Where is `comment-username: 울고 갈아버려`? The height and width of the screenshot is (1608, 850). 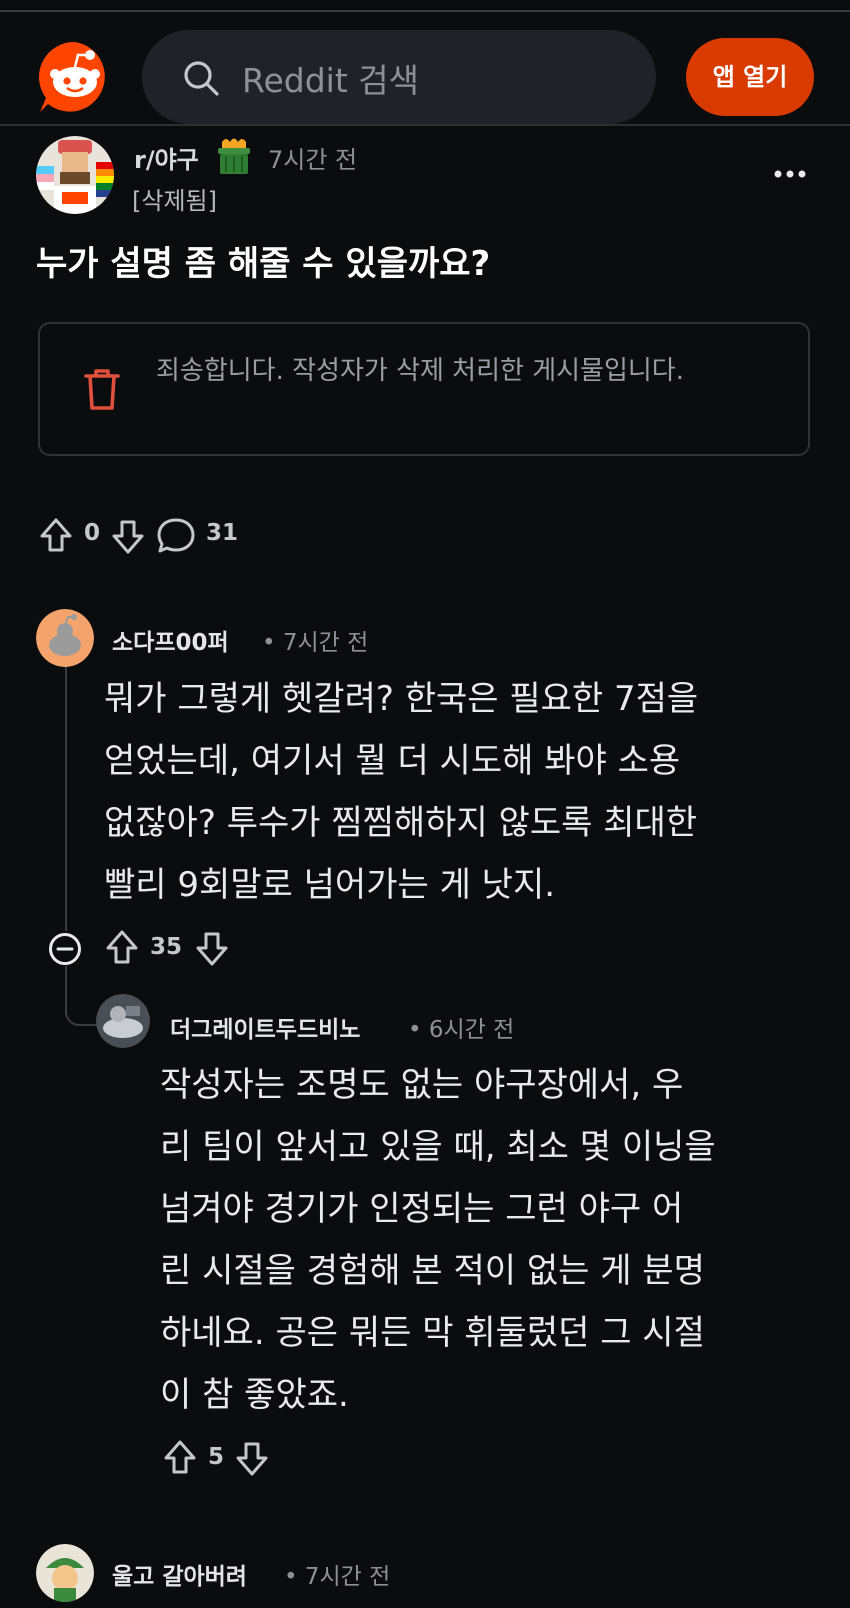
comment-username: 울고 갈아버려 is located at coordinates (179, 1574).